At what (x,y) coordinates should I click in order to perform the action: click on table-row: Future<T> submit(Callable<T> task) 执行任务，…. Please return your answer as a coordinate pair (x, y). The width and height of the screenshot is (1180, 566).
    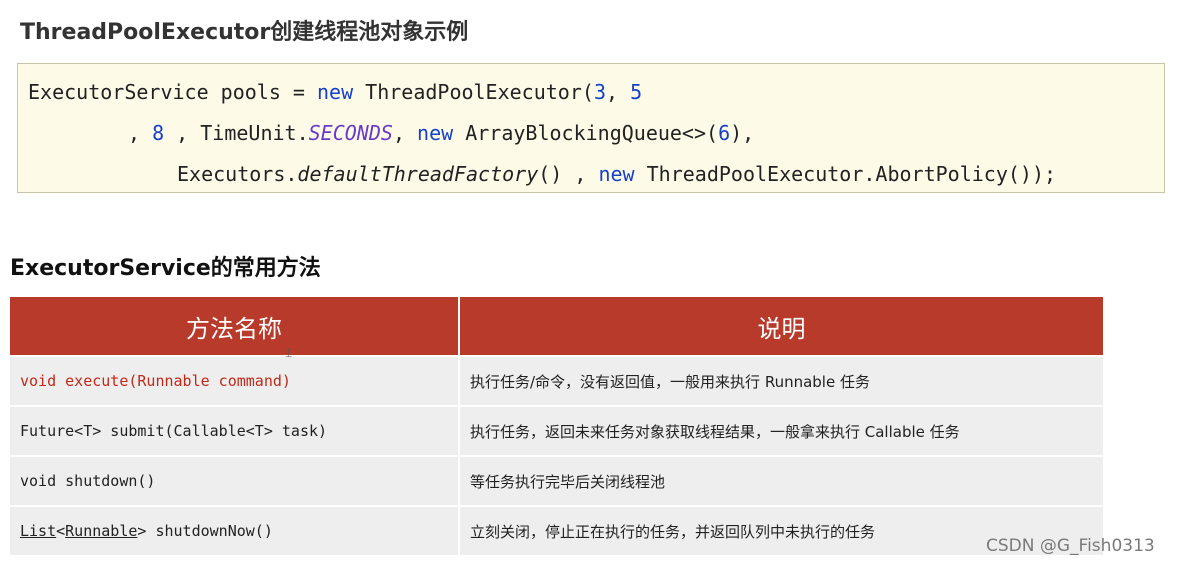
    Looking at the image, I should click on (556, 430).